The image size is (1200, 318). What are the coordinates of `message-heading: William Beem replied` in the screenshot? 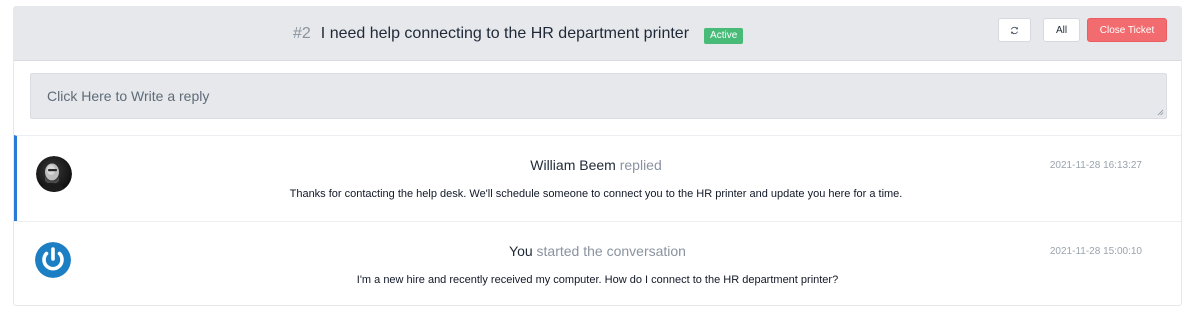 It's located at (596, 165).